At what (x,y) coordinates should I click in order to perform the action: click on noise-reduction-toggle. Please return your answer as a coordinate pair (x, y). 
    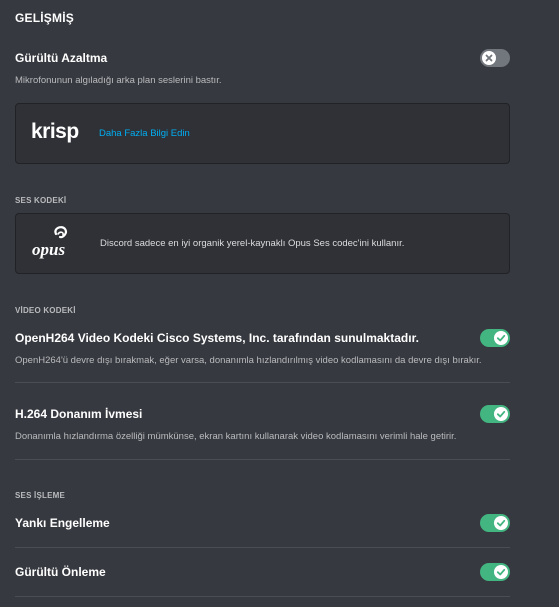
    Looking at the image, I should click on (495, 58).